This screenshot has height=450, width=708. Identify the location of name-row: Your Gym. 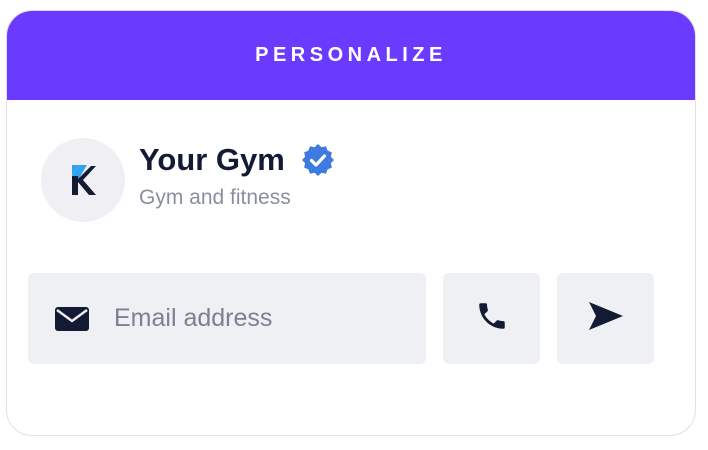
(237, 160).